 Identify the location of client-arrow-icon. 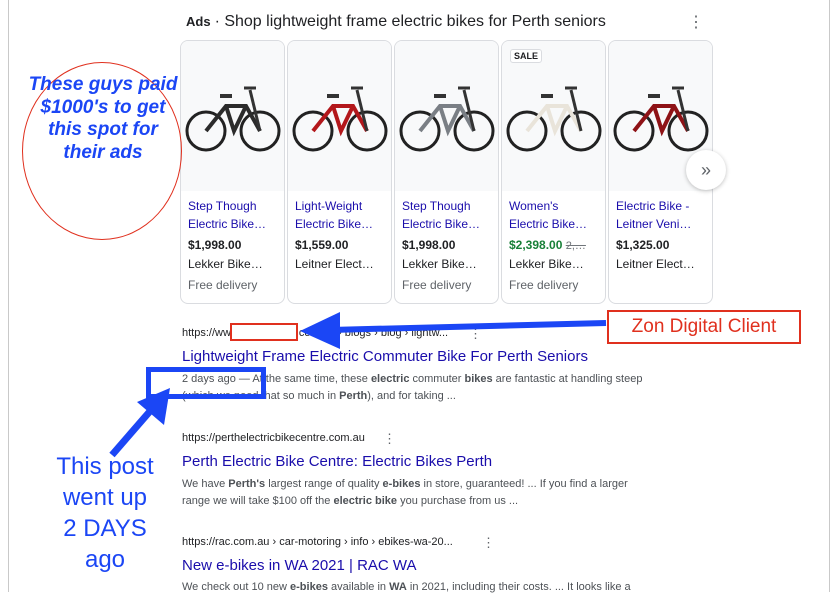
(453, 330).